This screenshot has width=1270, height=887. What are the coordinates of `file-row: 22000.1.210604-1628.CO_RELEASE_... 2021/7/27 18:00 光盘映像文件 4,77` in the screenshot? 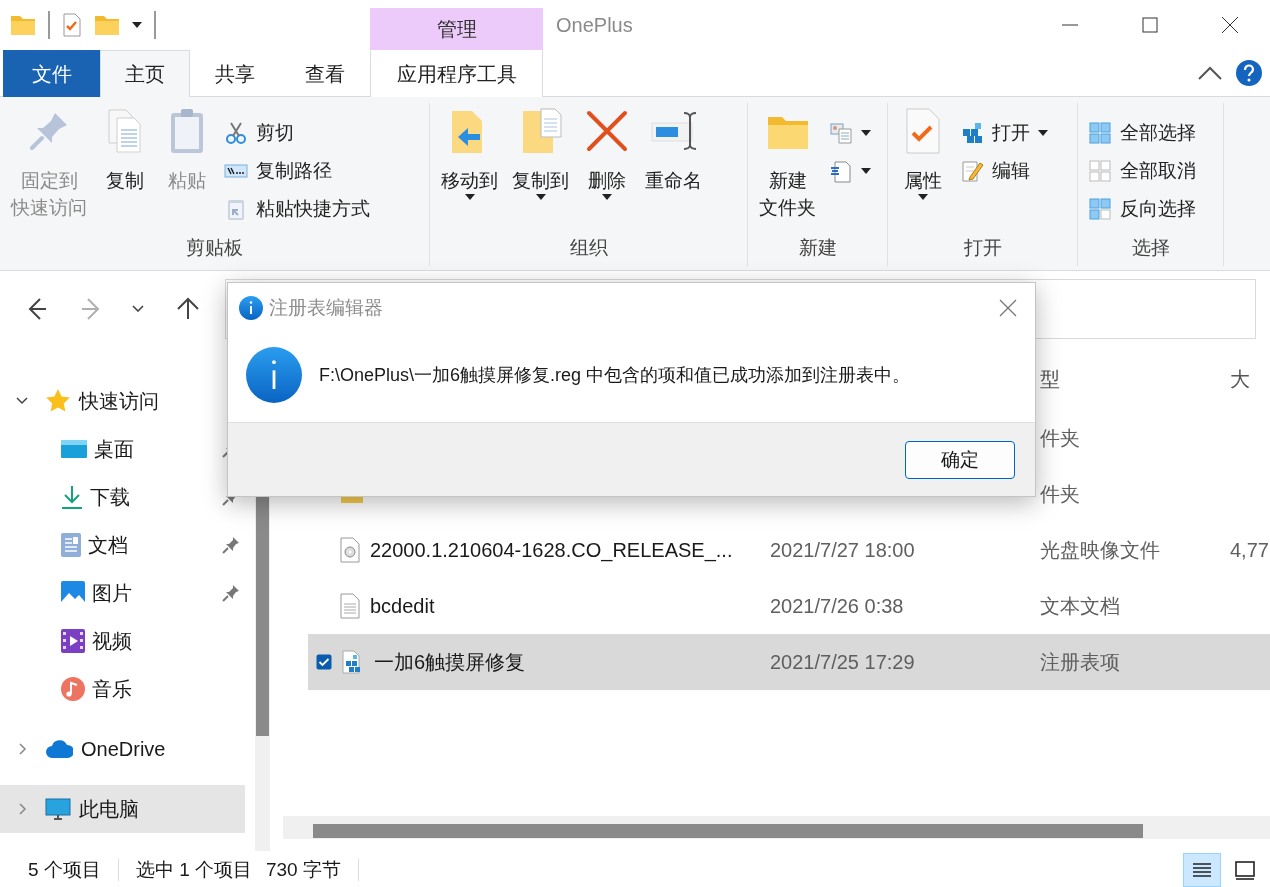 It's located at (789, 550).